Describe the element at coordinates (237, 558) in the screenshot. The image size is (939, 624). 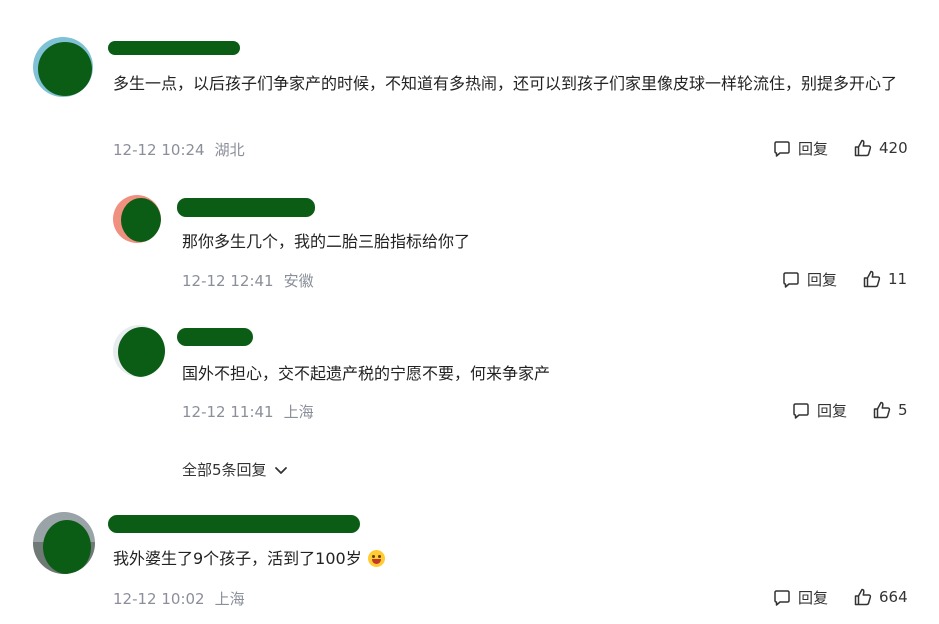
I see `comment-text-content: 我外婆生了9个孩子，活到了100岁` at that location.